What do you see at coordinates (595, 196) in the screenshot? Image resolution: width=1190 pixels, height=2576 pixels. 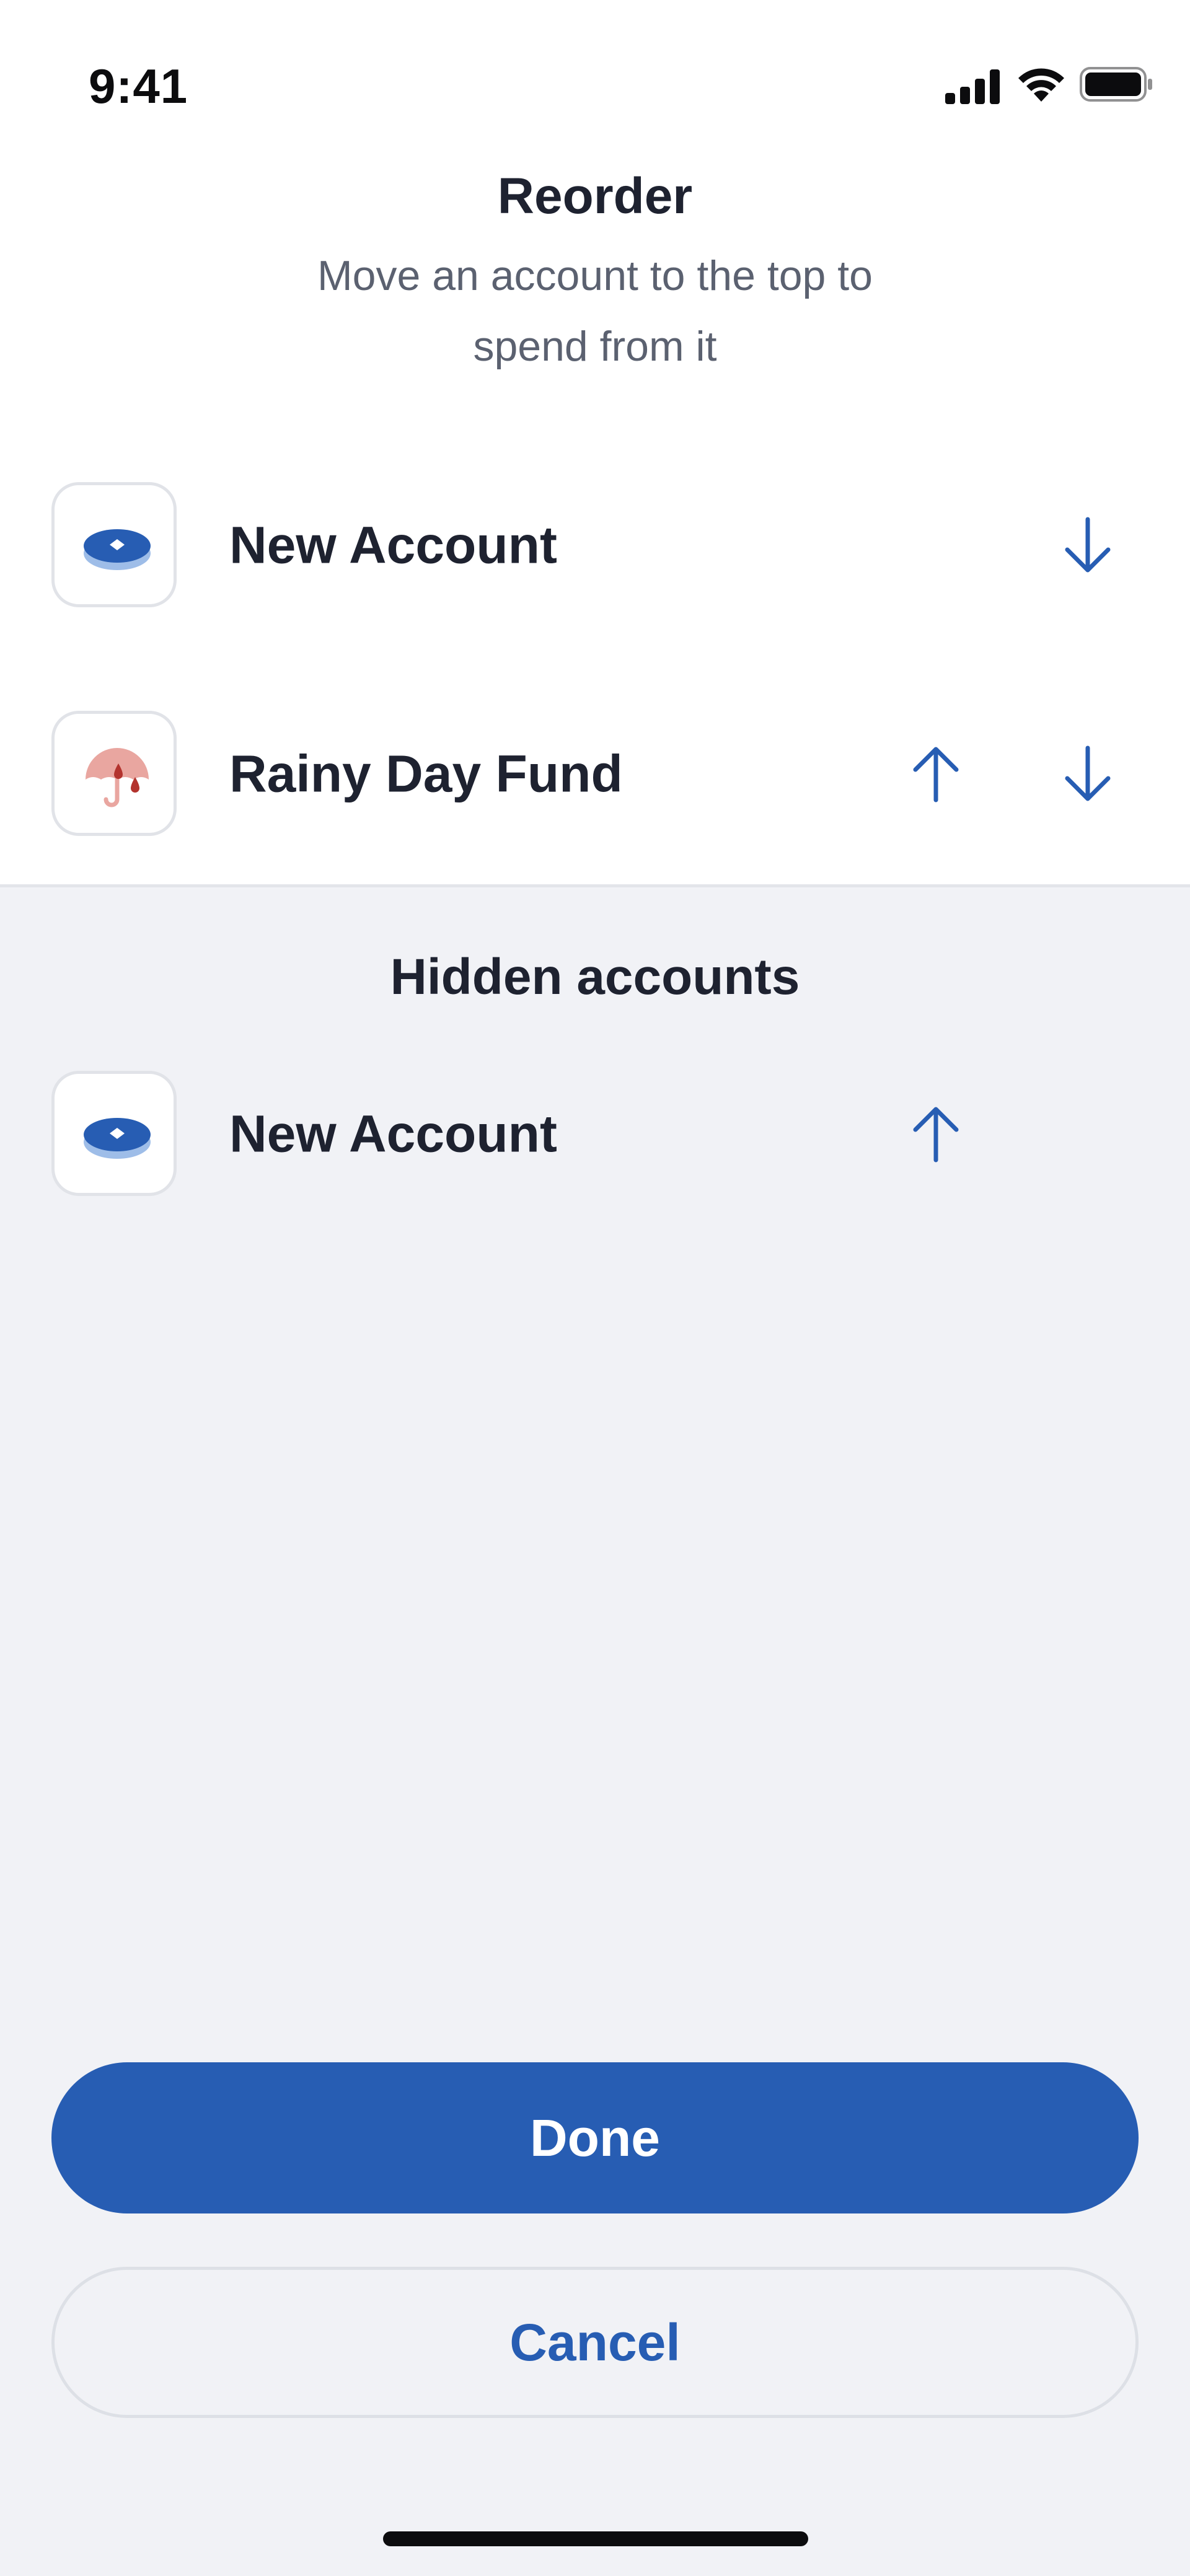 I see `page-title: Reorder` at bounding box center [595, 196].